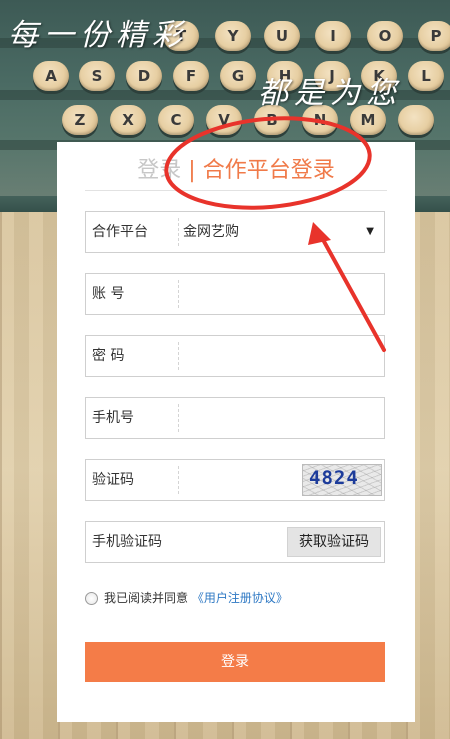 The width and height of the screenshot is (450, 739). What do you see at coordinates (269, 170) in the screenshot?
I see `tab-partner-login: 合作平台登录` at bounding box center [269, 170].